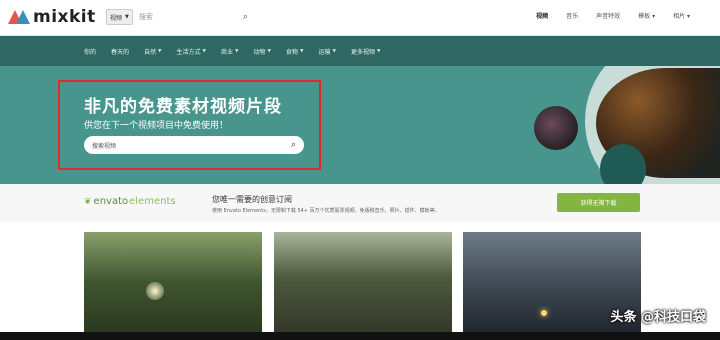 Image resolution: width=720 pixels, height=340 pixels. What do you see at coordinates (189, 125) in the screenshot?
I see `highlight-box` at bounding box center [189, 125].